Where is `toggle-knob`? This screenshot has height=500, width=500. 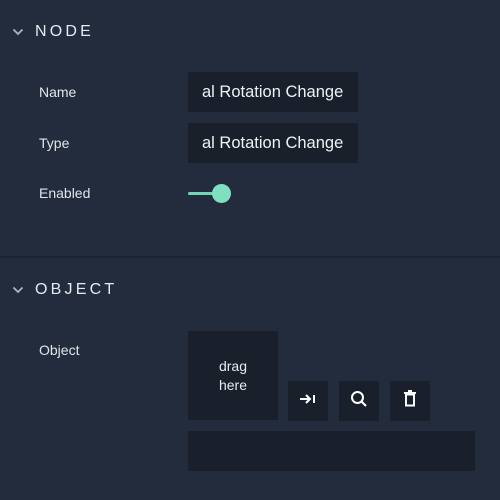 toggle-knob is located at coordinates (221, 193).